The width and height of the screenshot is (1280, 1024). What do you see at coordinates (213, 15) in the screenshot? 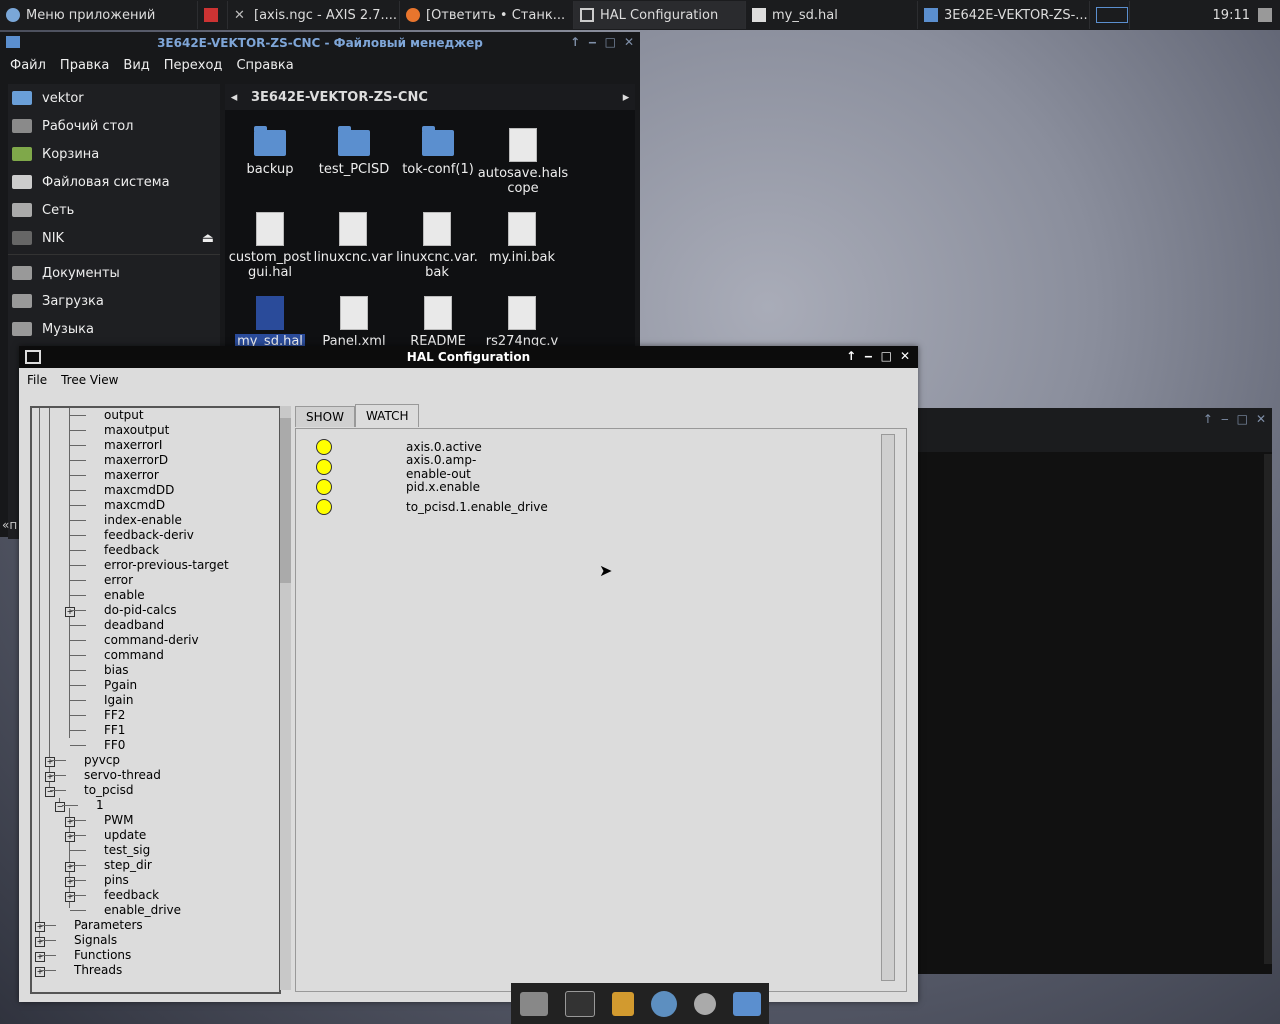
I see `launcher-icon` at bounding box center [213, 15].